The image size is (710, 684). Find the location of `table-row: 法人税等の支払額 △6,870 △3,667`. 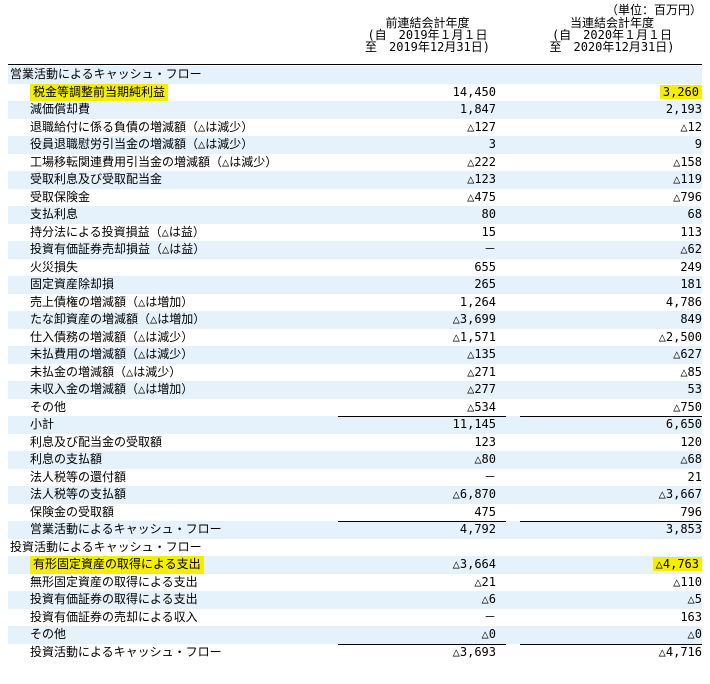

table-row: 法人税等の支払額 △6,870 △3,667 is located at coordinates (355, 495).